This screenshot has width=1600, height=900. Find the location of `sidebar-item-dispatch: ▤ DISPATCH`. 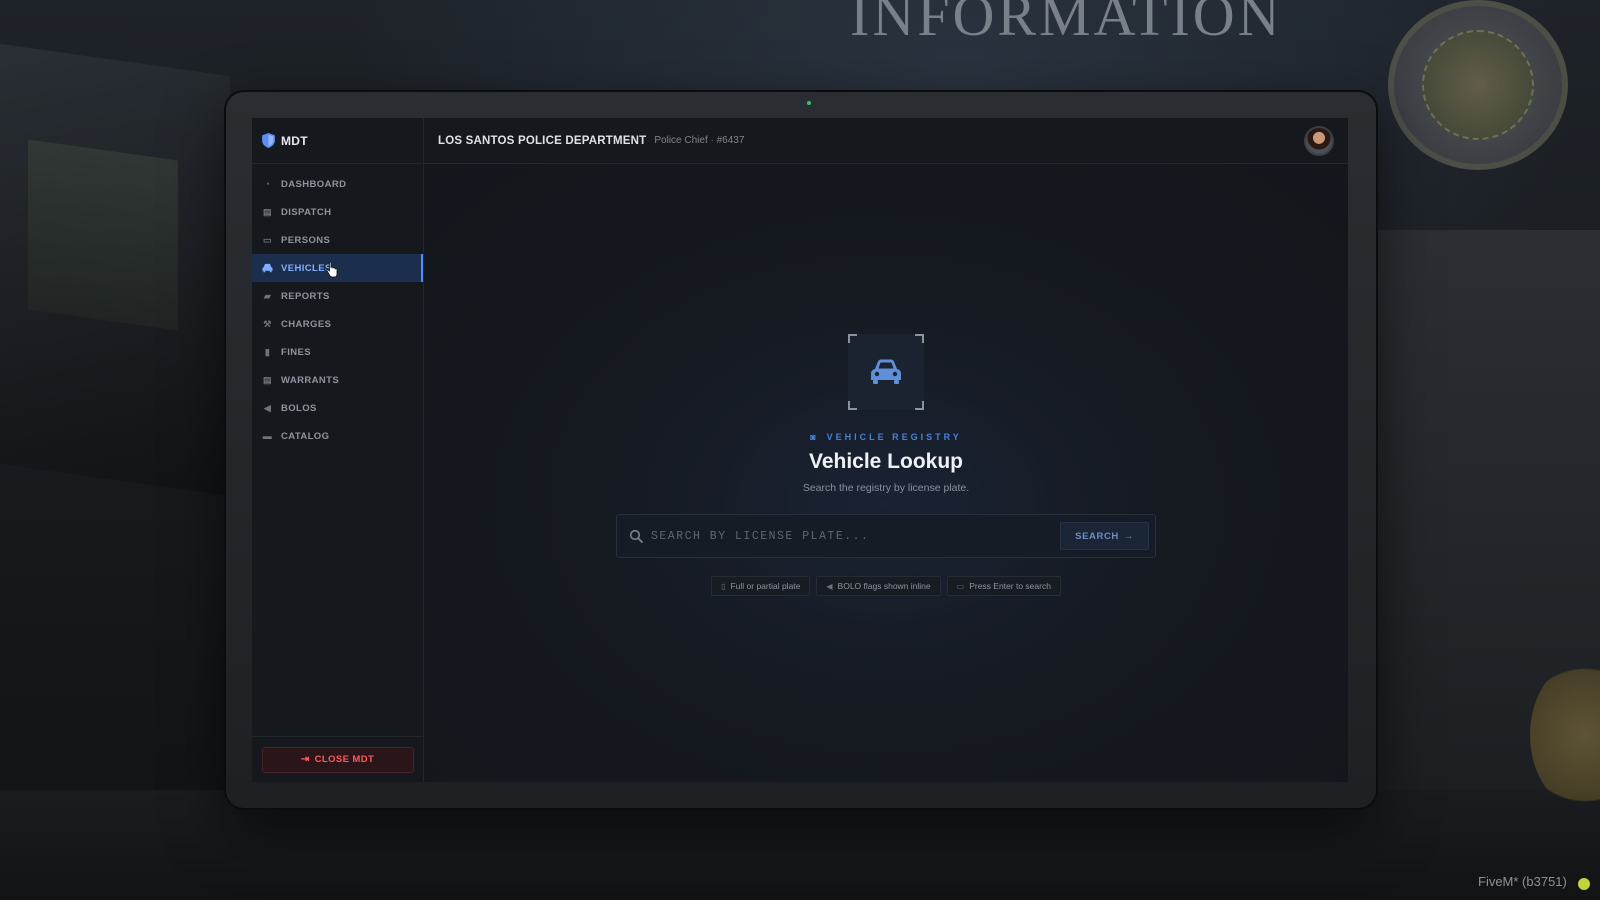

sidebar-item-dispatch: ▤ DISPATCH is located at coordinates (337, 212).